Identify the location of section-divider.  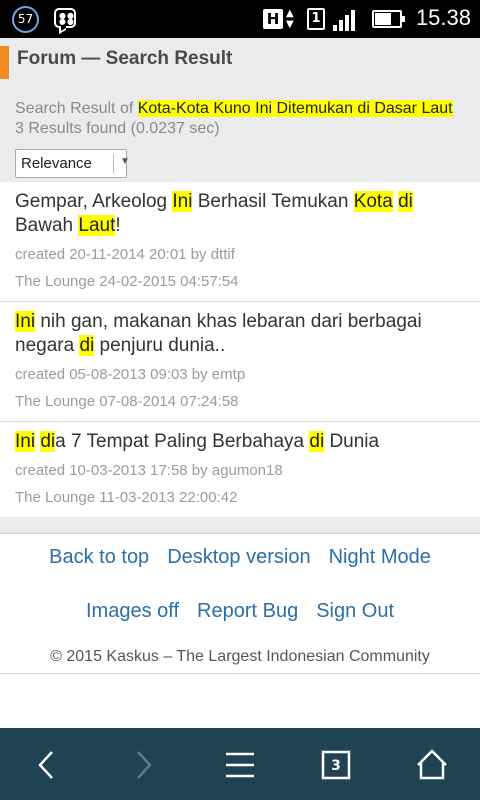
(240, 525).